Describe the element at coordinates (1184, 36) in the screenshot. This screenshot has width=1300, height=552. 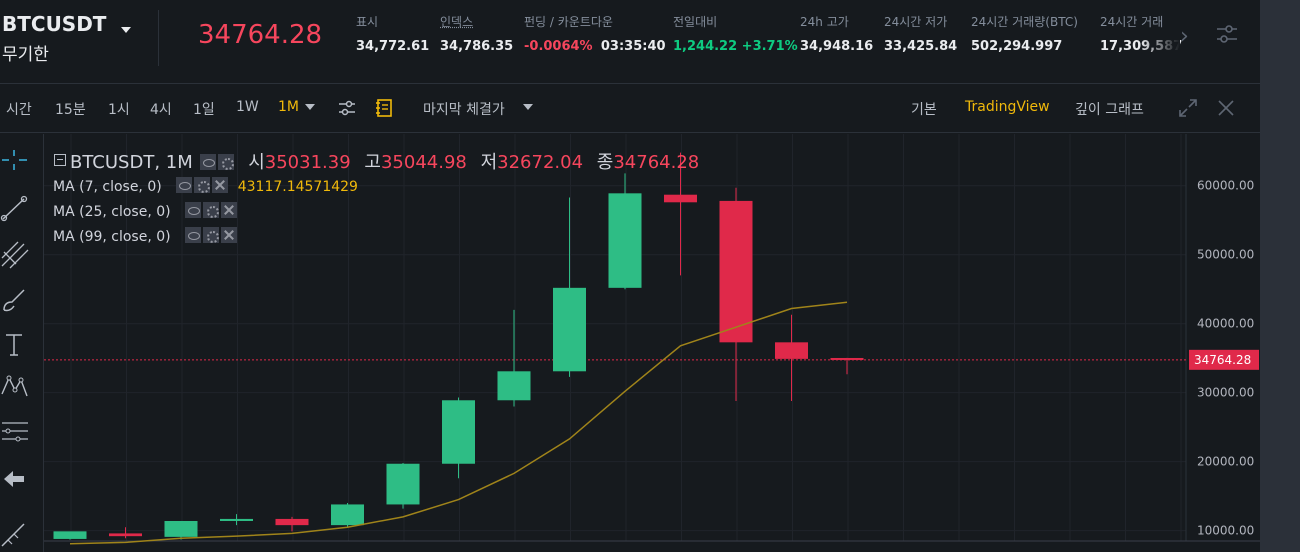
I see `chevron-right-icon: ›` at that location.